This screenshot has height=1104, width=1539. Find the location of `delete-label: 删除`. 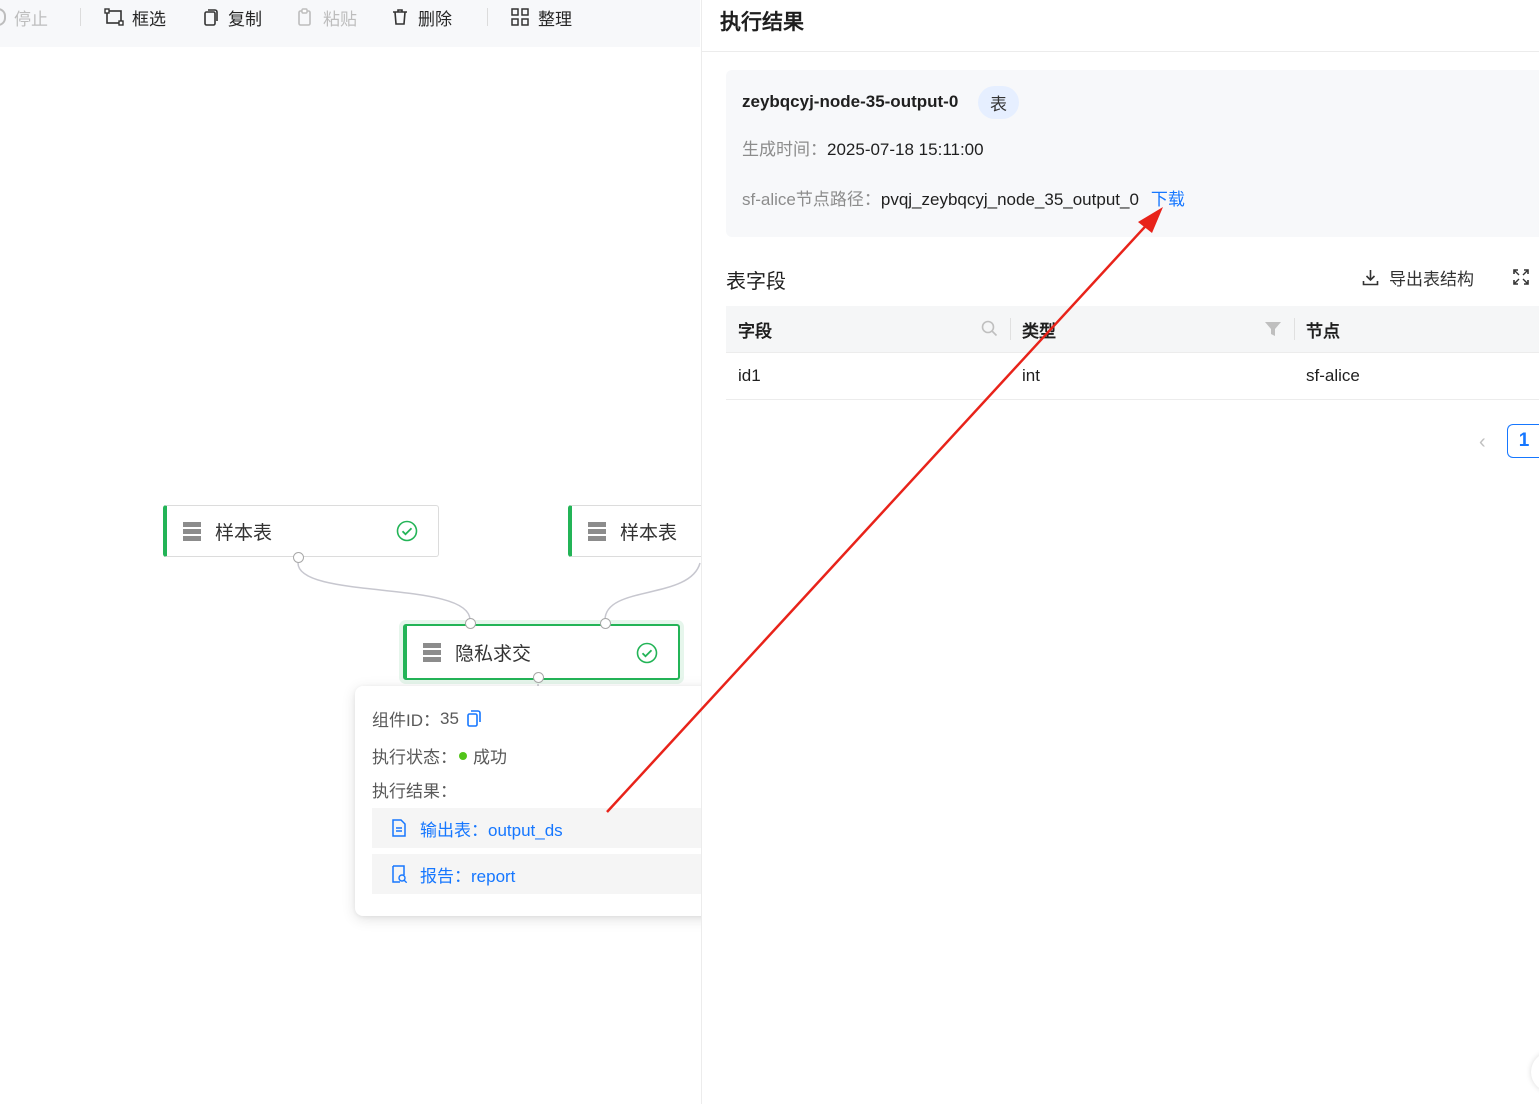

delete-label: 删除 is located at coordinates (435, 19).